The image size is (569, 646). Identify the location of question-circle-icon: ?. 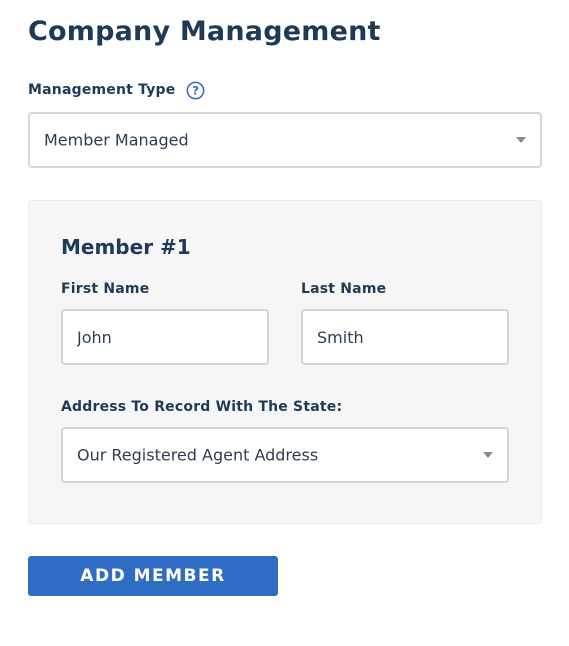
(195, 90).